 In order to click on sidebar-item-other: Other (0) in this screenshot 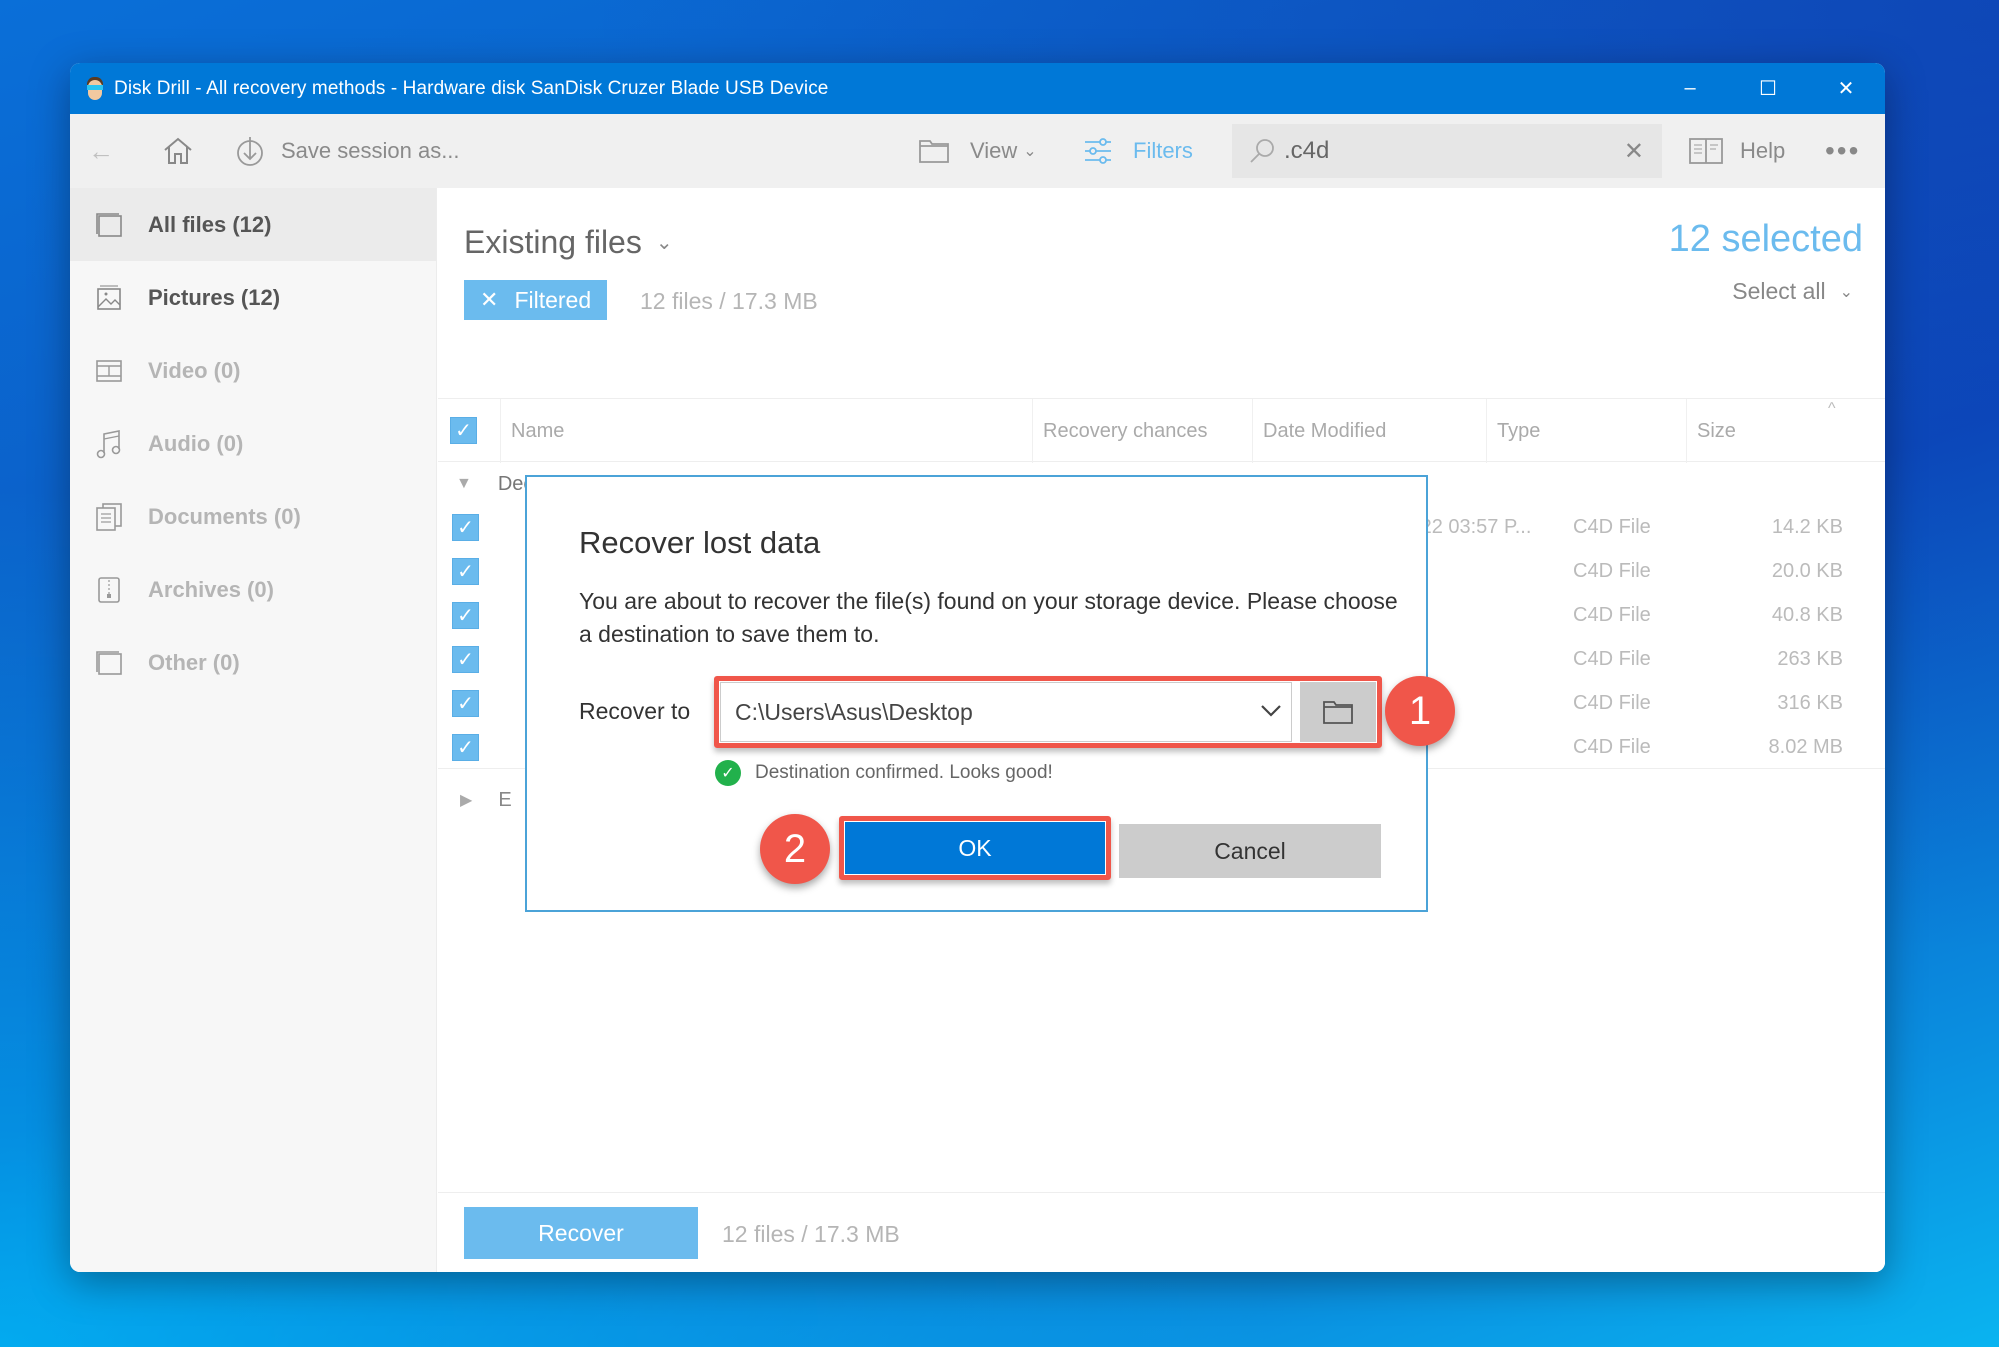, I will do `click(253, 662)`.